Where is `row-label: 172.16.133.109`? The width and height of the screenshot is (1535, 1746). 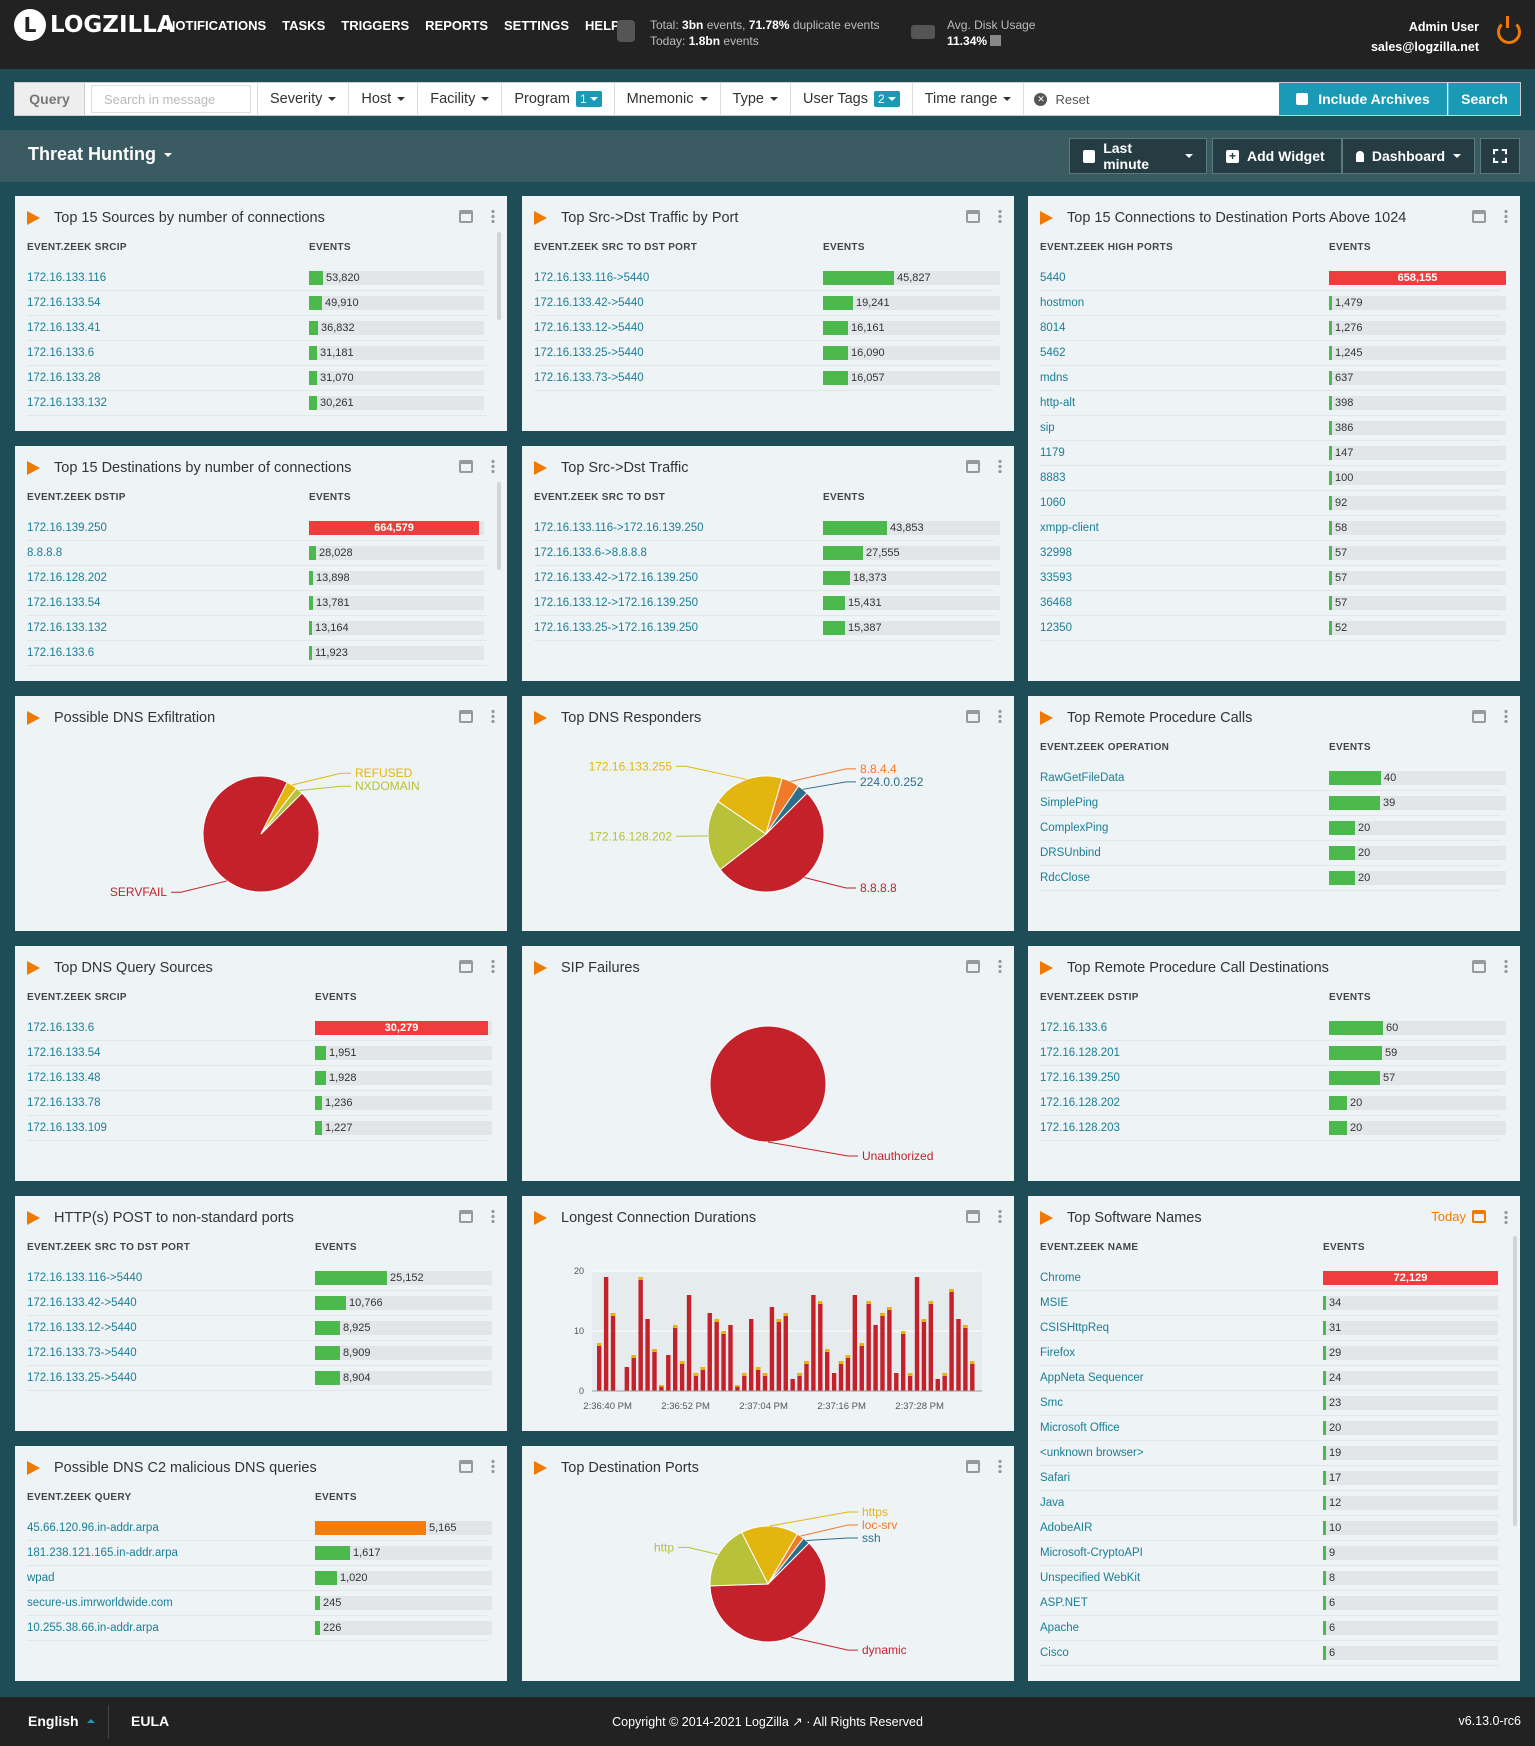 row-label: 172.16.133.109 is located at coordinates (67, 1128).